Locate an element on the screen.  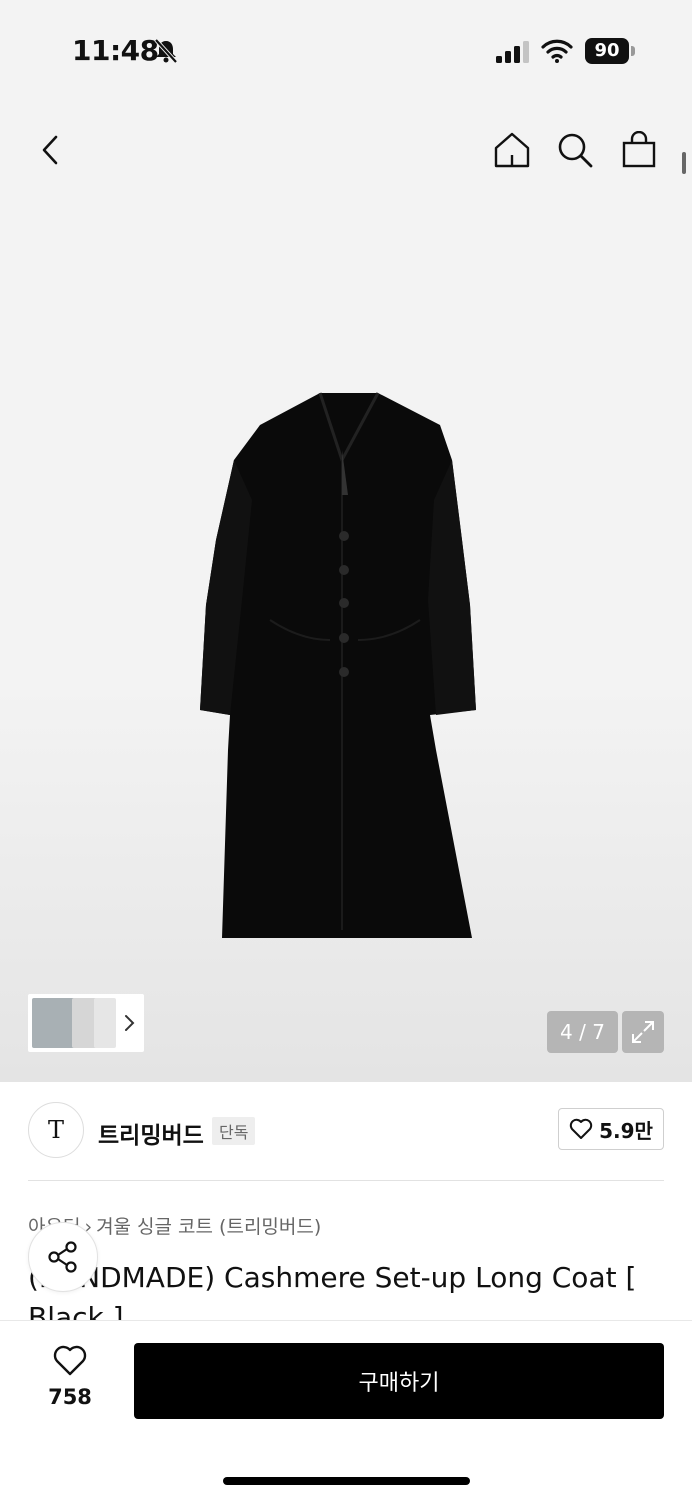
brand-row: T 트리밍버드 단독 5.9만 is located at coordinates (346, 1131).